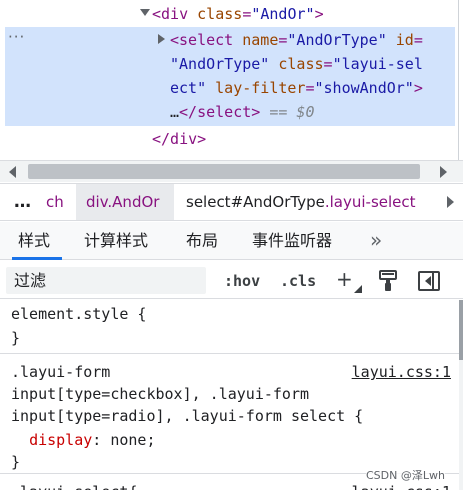  I want to click on select-open-line-1: <select name="AndOrType" id=, so click(296, 40).